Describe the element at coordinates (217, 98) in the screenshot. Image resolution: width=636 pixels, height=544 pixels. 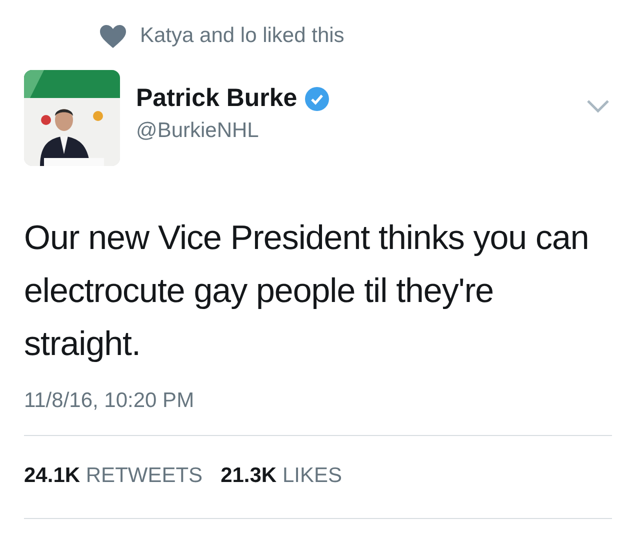
I see `author-name: Patrick Burke` at that location.